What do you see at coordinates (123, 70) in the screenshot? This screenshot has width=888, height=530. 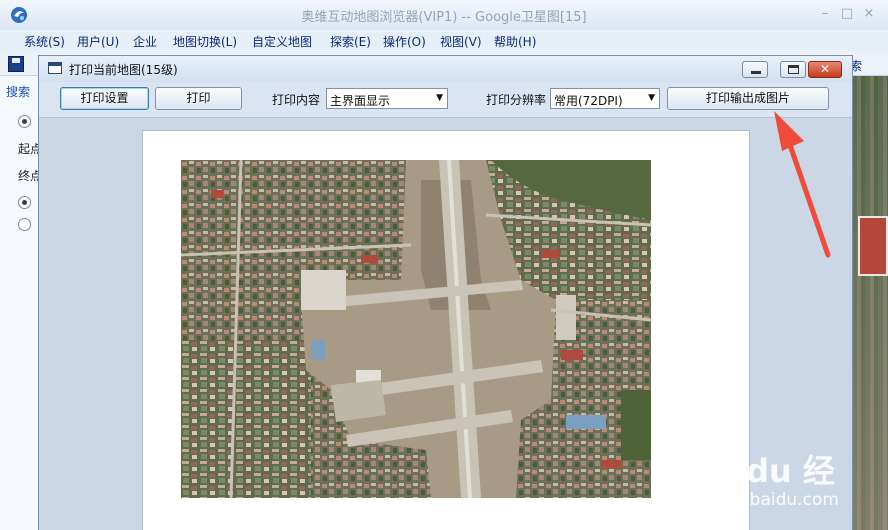 I see `dialog-title: 打印当前地图(15级)` at bounding box center [123, 70].